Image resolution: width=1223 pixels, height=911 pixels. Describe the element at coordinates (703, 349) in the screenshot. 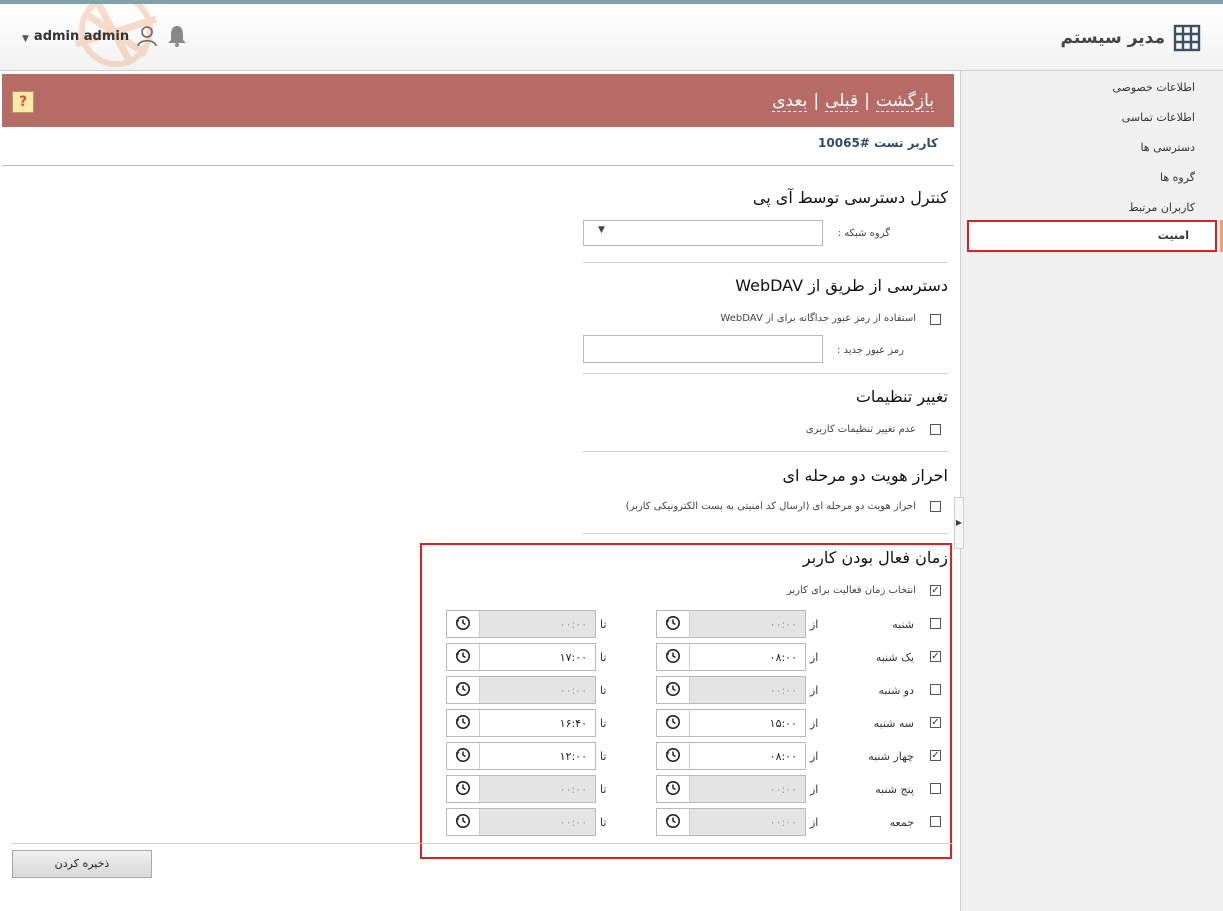

I see `new-password-input` at that location.